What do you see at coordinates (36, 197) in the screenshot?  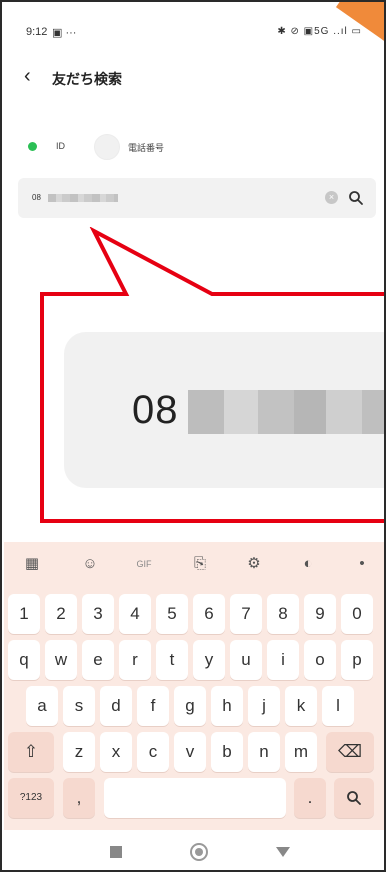 I see `search-input-value: 08` at bounding box center [36, 197].